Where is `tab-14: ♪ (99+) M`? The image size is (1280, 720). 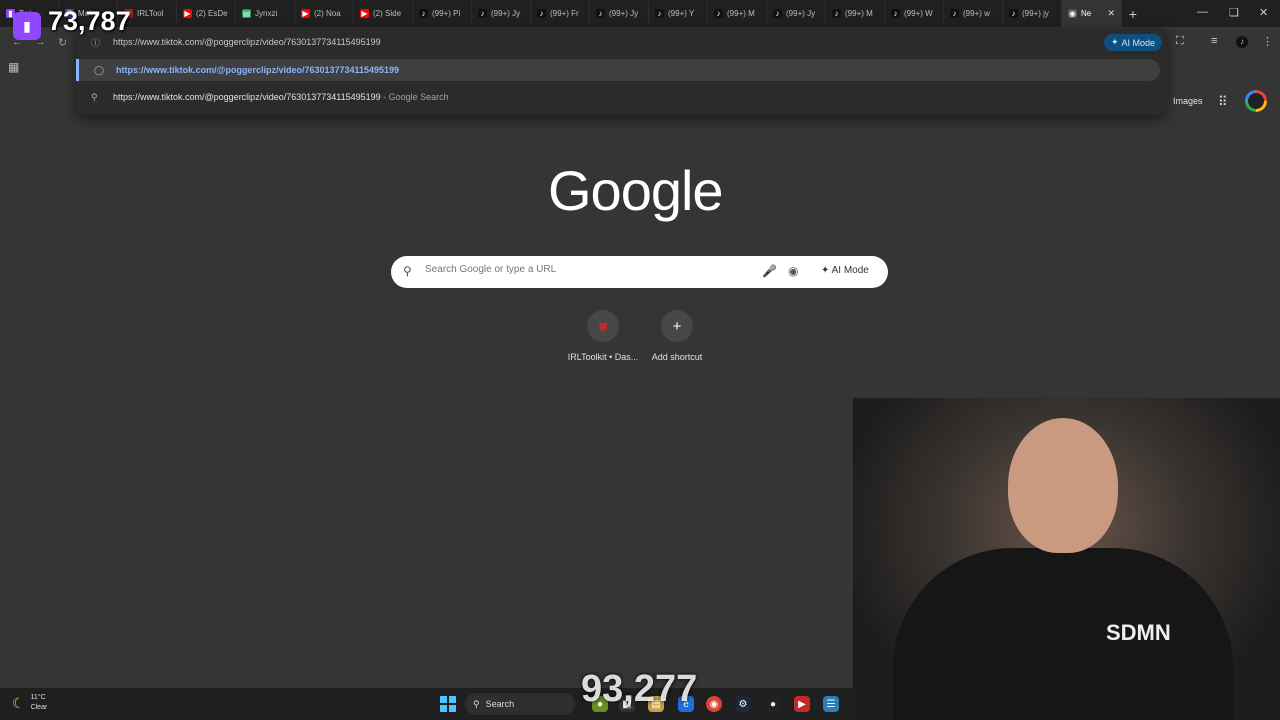 tab-14: ♪ (99+) M is located at coordinates (855, 13).